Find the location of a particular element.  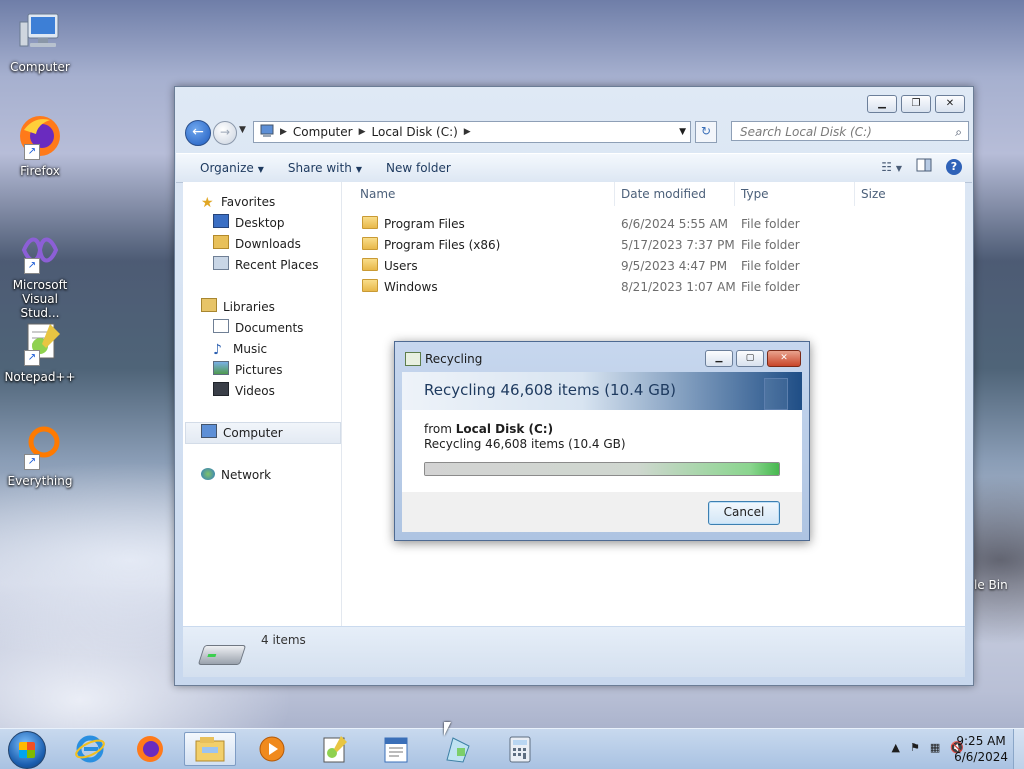

close-button: ✕ is located at coordinates (950, 104).